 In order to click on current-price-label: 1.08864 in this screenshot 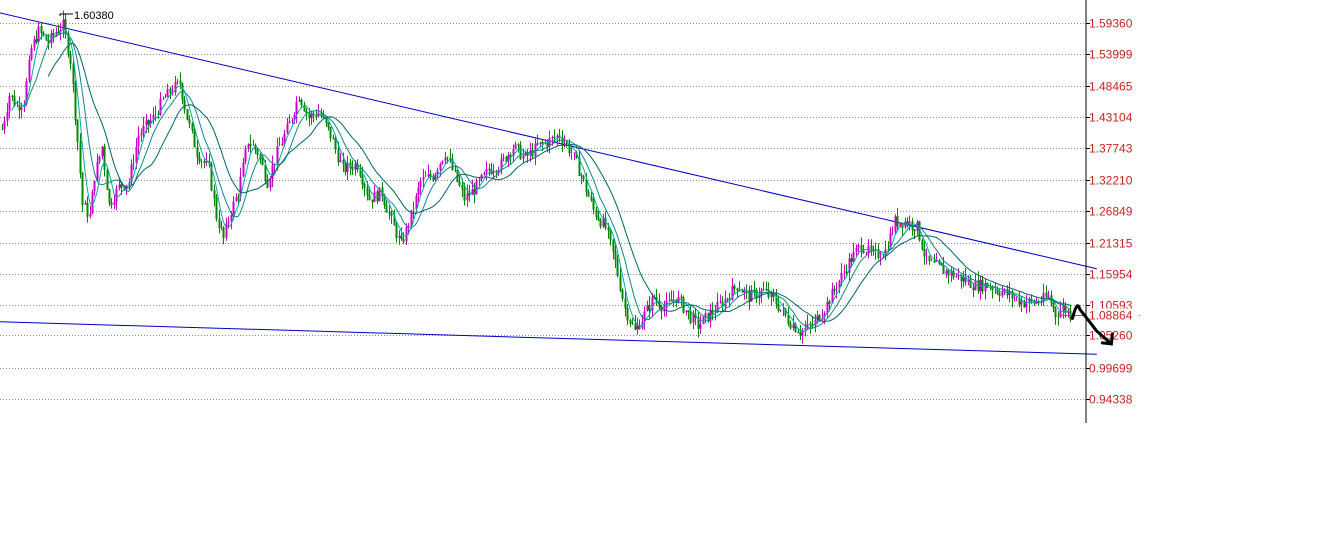, I will do `click(1111, 316)`.